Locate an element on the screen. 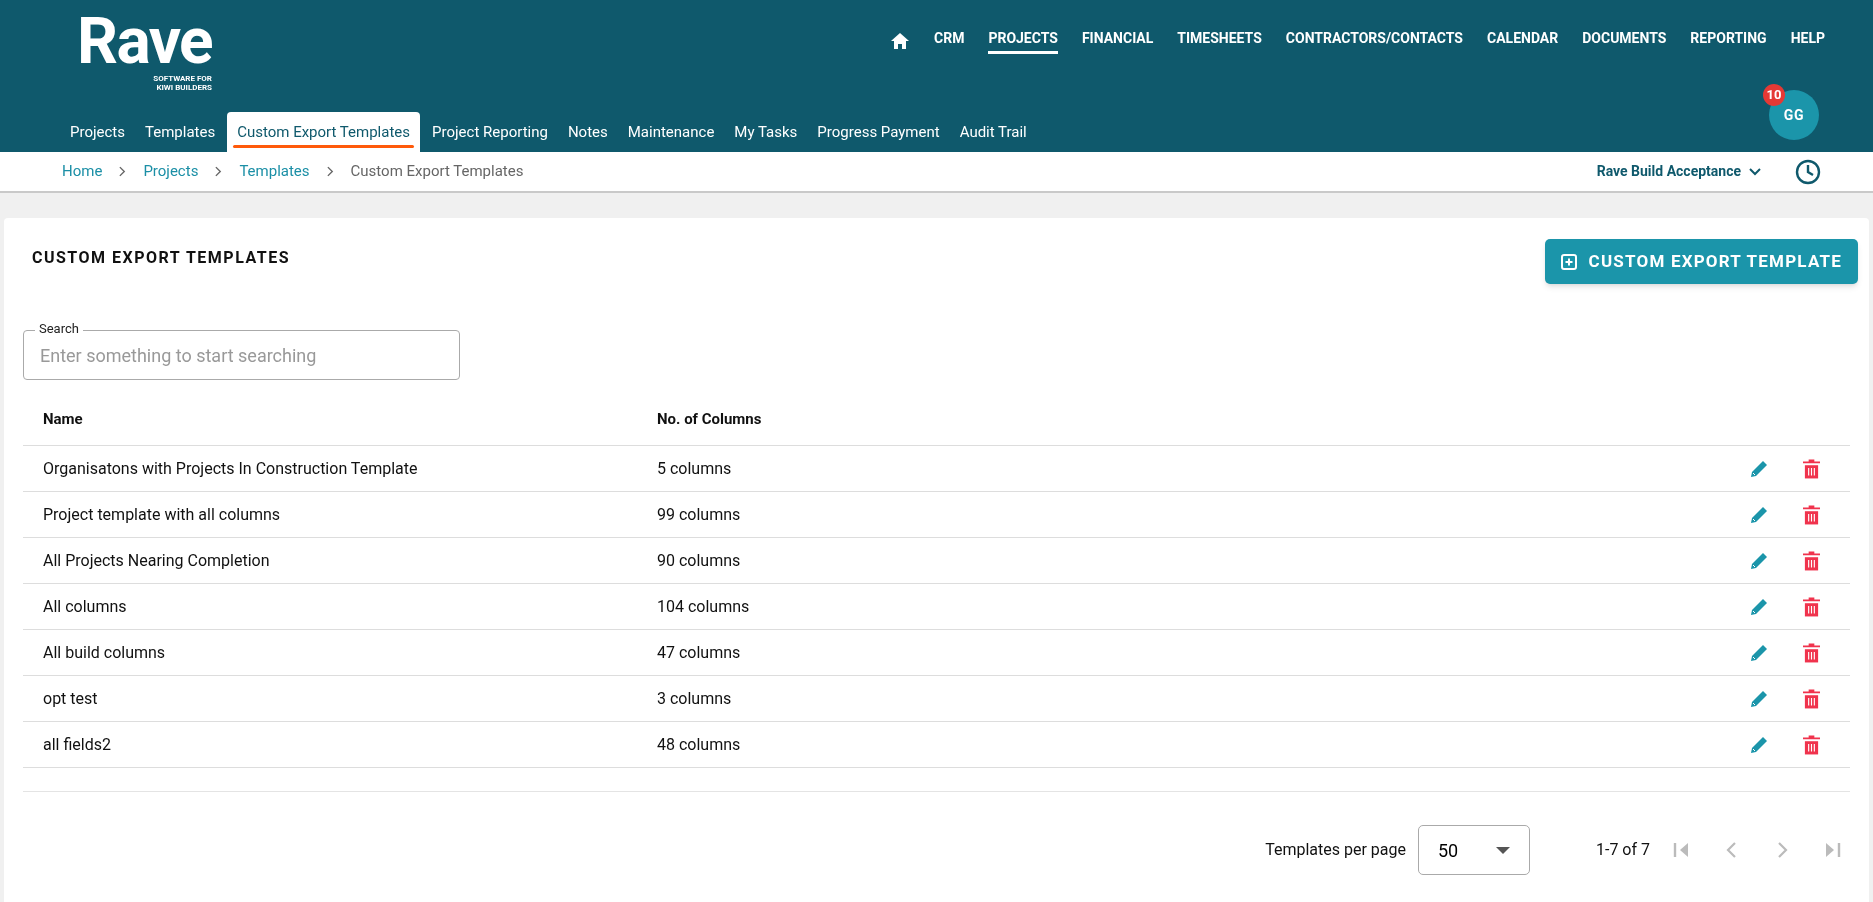 The height and width of the screenshot is (902, 1873). logo-tagline: KIWI BUILDERS is located at coordinates (184, 87).